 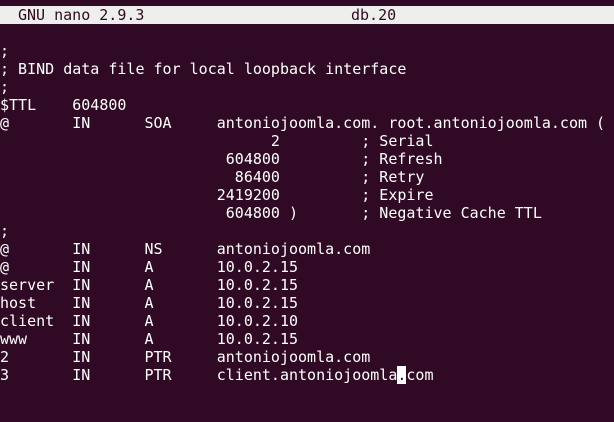 I want to click on buffer-line: 2 ; Serial, so click(x=307, y=141).